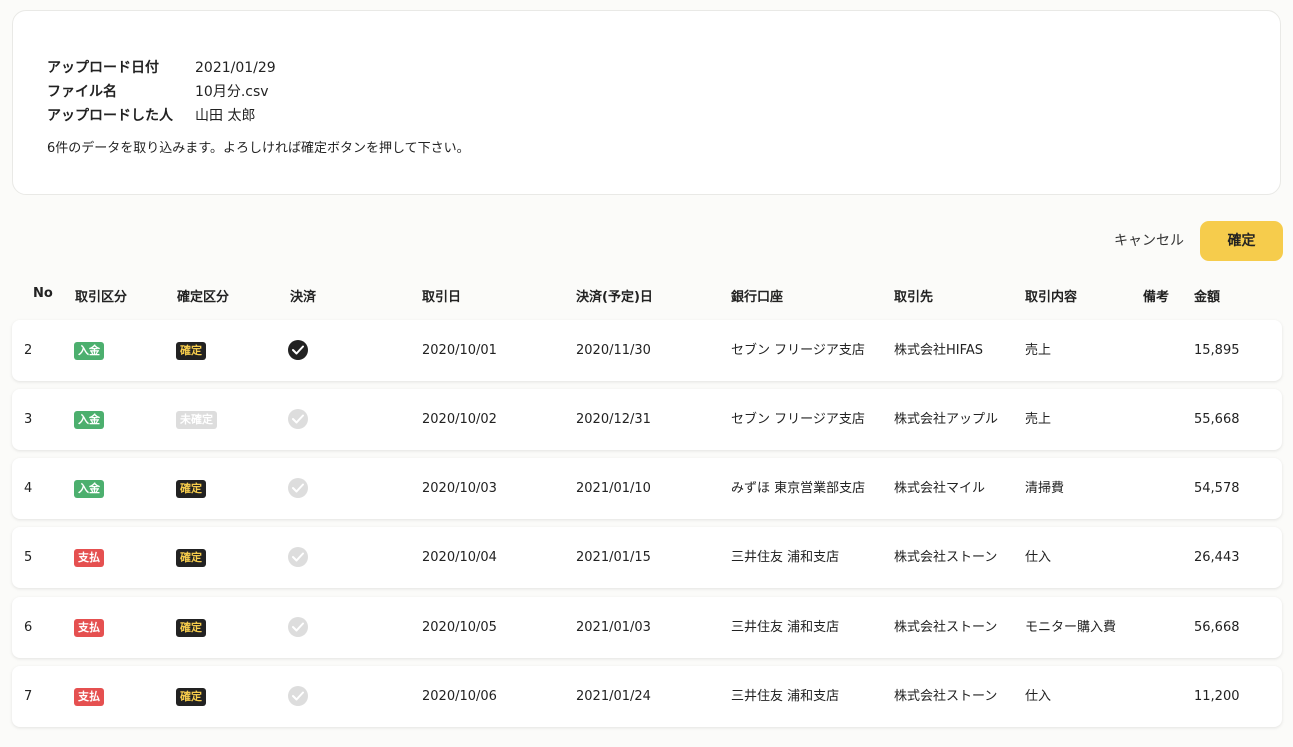 This screenshot has width=1293, height=747. What do you see at coordinates (459, 557) in the screenshot?
I see `cell-date: 2020/10/04` at bounding box center [459, 557].